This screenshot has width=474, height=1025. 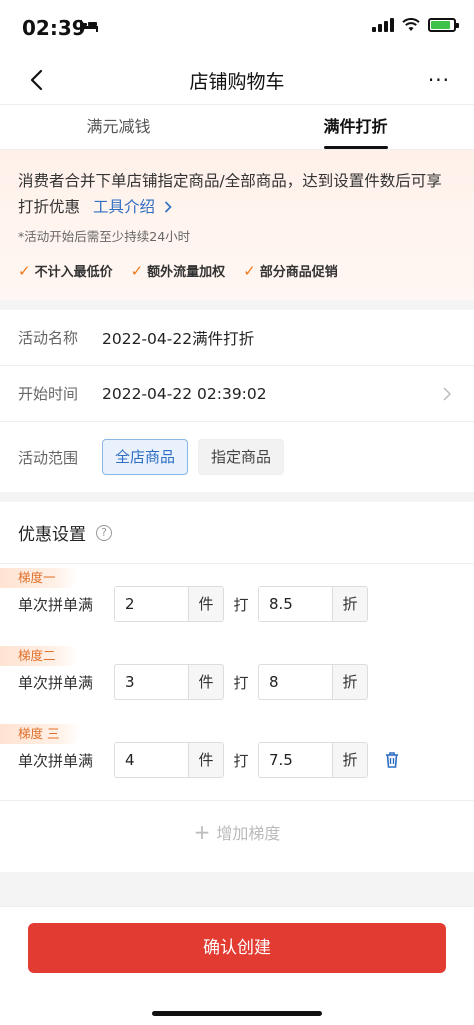 I want to click on scope-row: 活动范围 全店商品 指定商品, so click(x=237, y=457).